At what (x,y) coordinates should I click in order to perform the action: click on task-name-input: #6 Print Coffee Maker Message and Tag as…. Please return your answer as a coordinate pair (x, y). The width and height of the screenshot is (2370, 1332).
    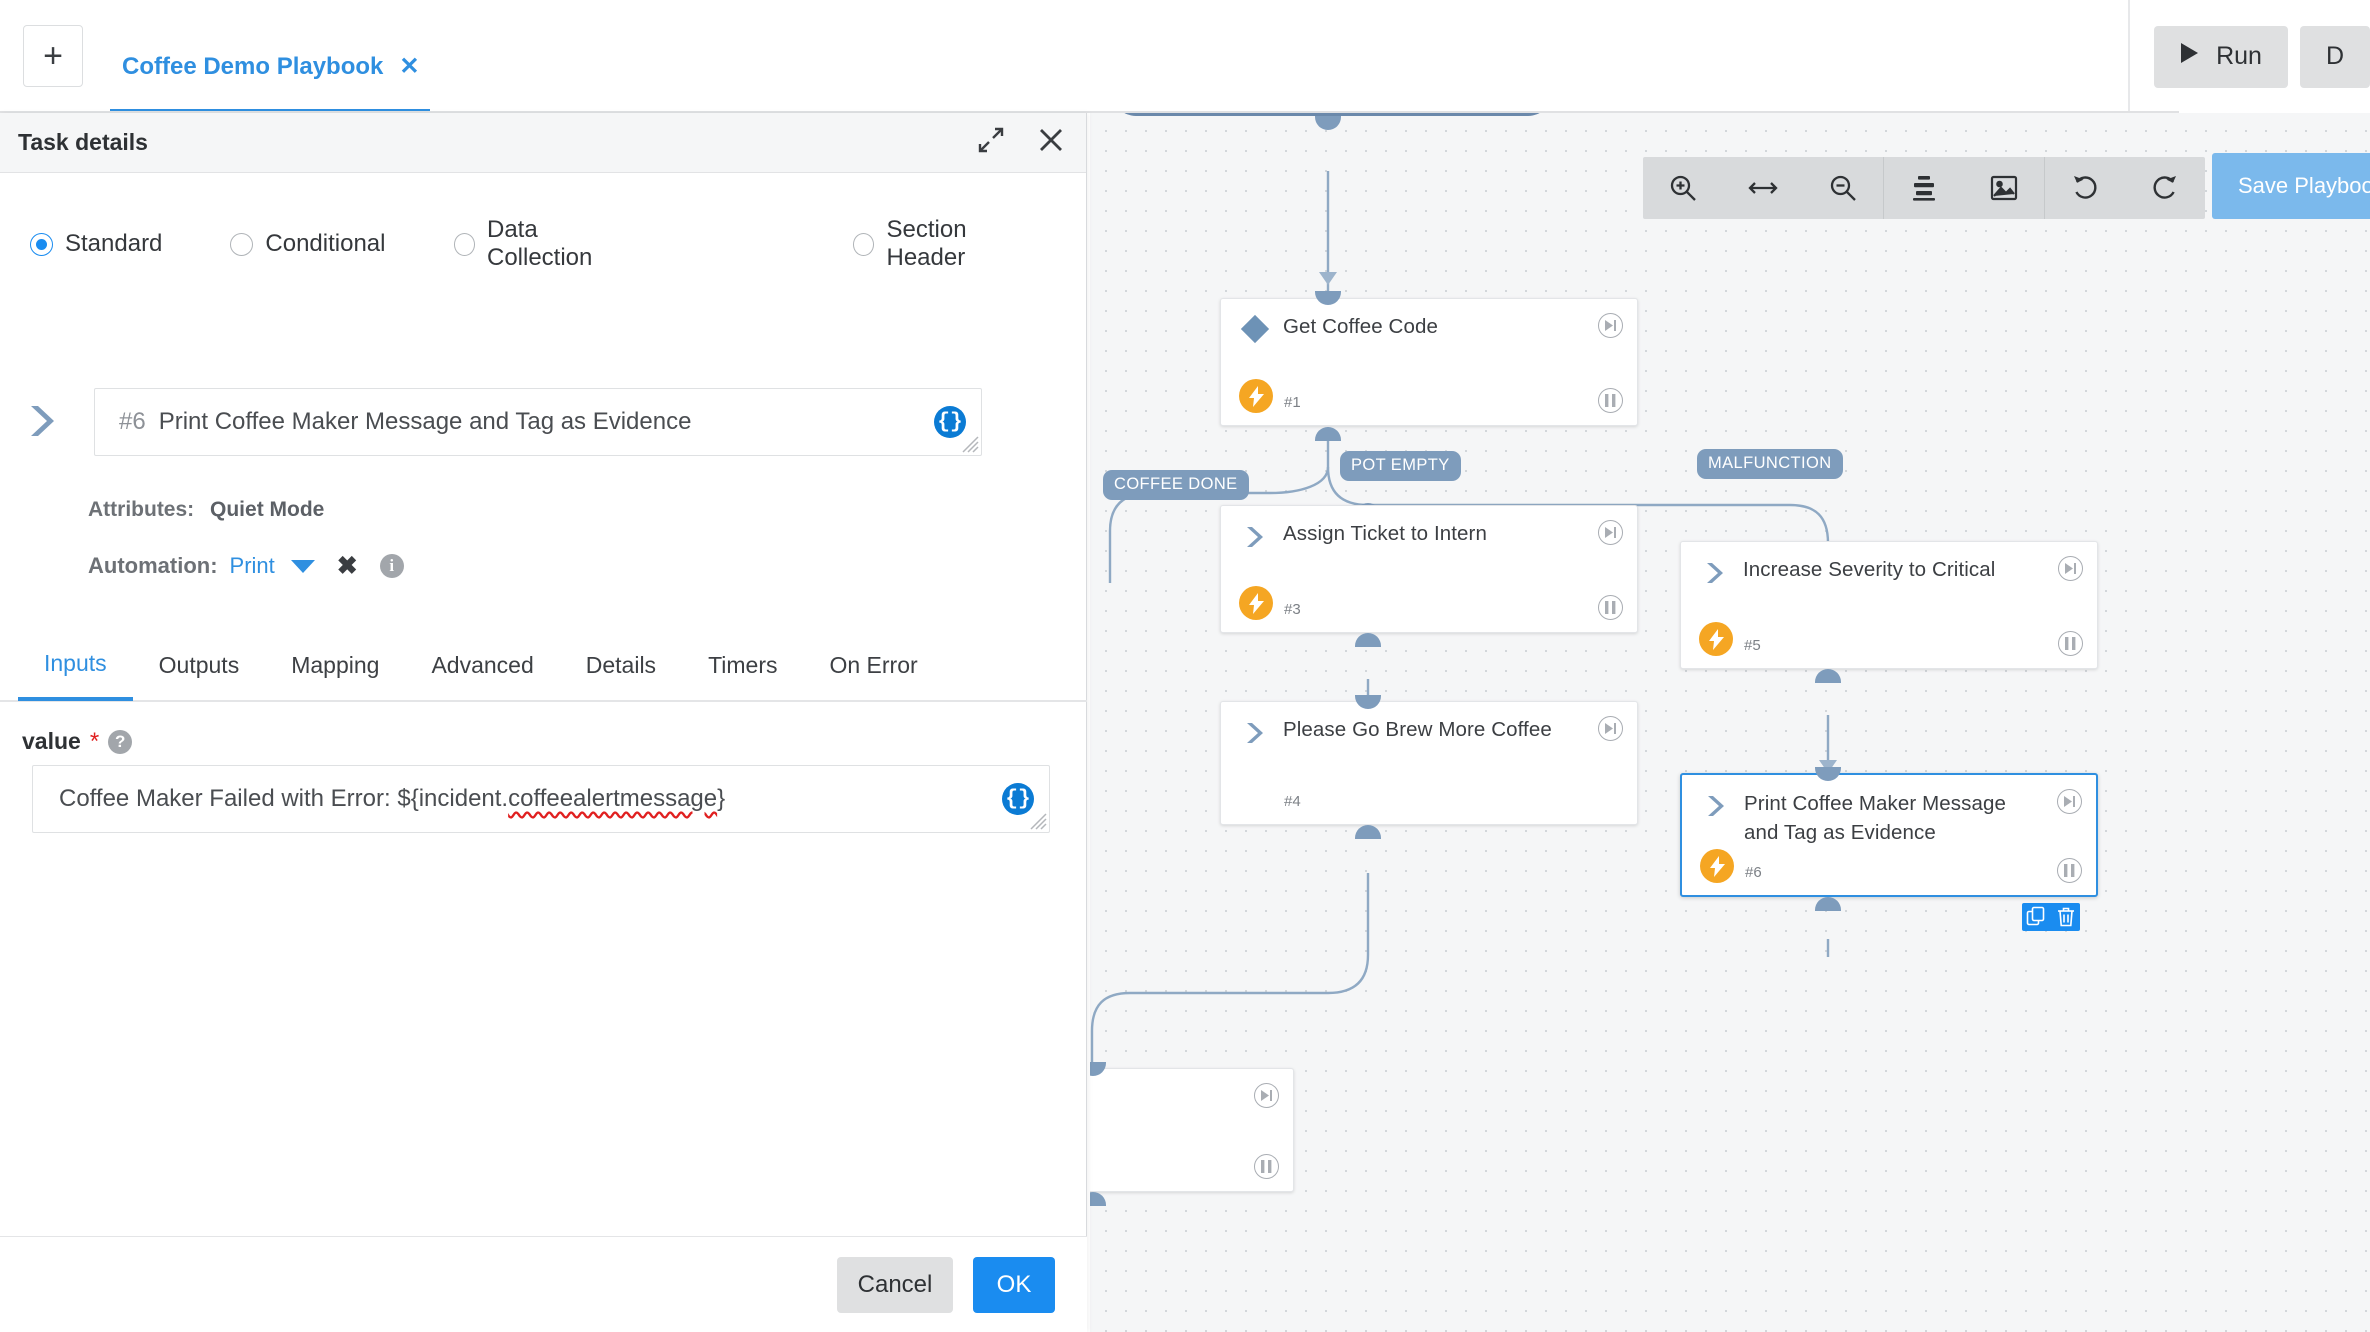
    Looking at the image, I should click on (538, 422).